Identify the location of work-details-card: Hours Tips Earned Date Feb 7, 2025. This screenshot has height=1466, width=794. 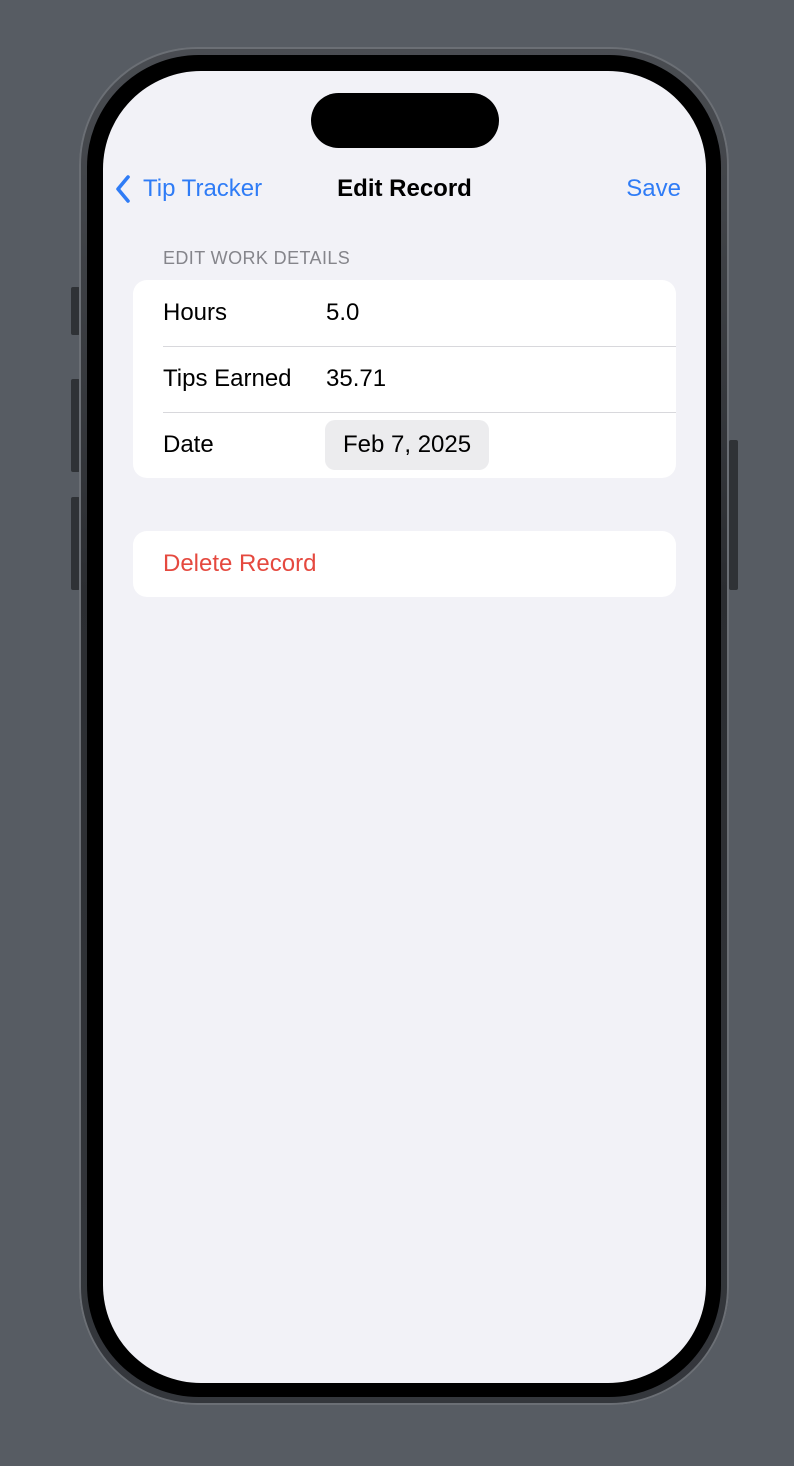
(404, 379).